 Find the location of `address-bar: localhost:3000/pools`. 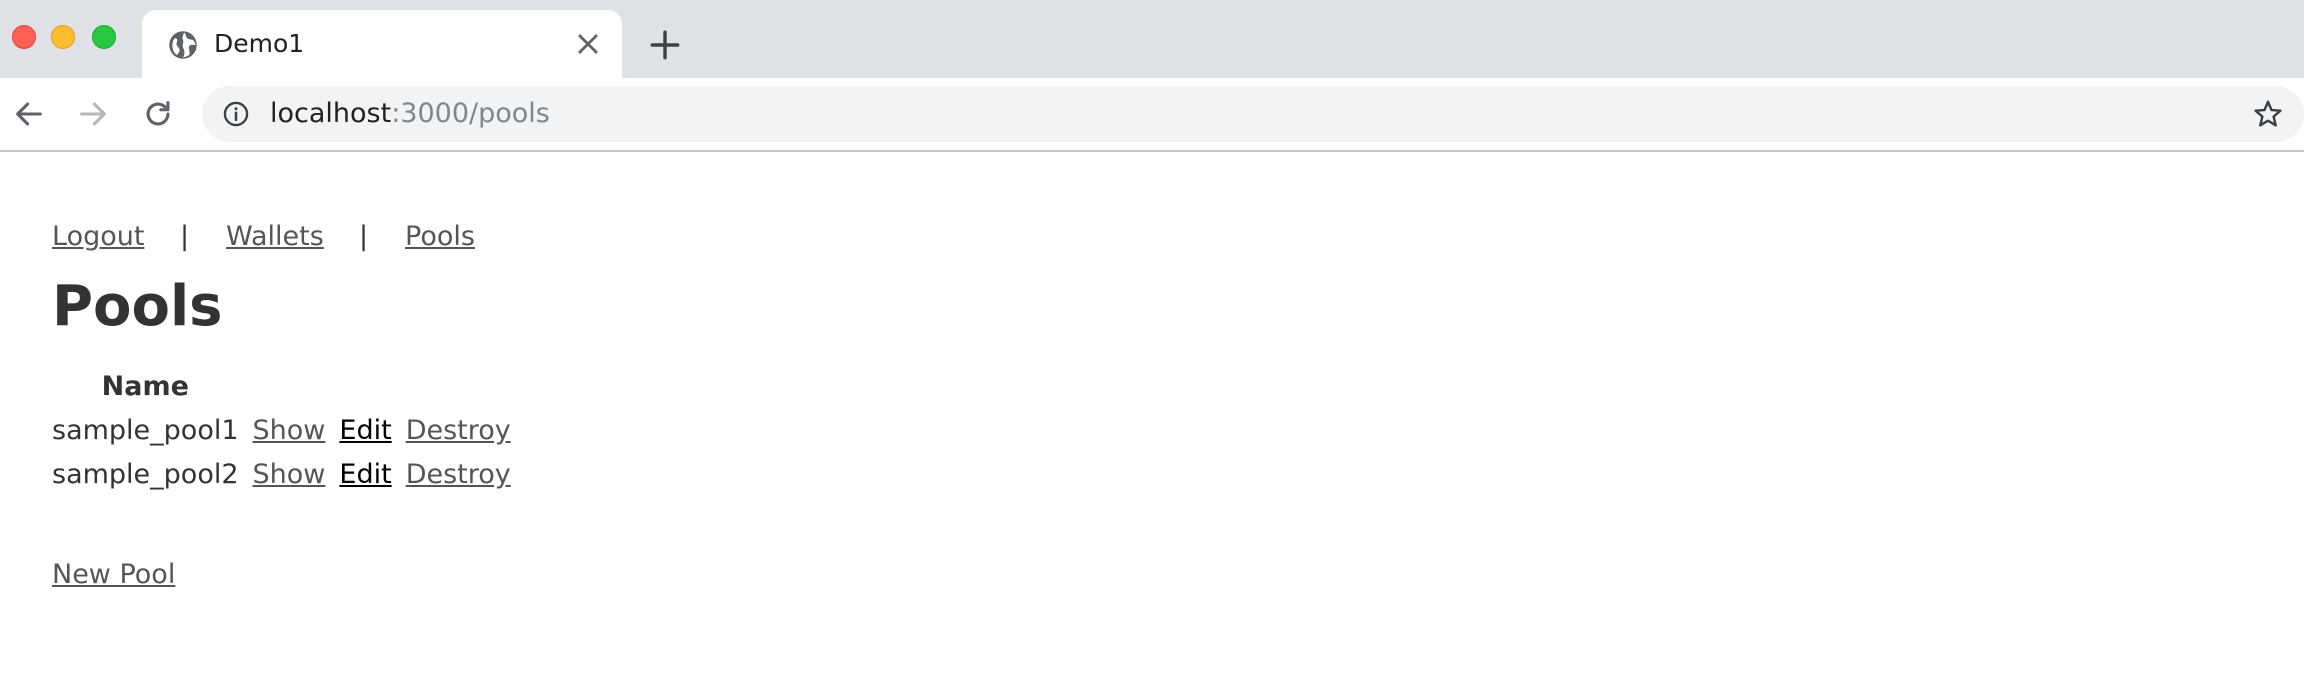

address-bar: localhost:3000/pools is located at coordinates (1253, 114).